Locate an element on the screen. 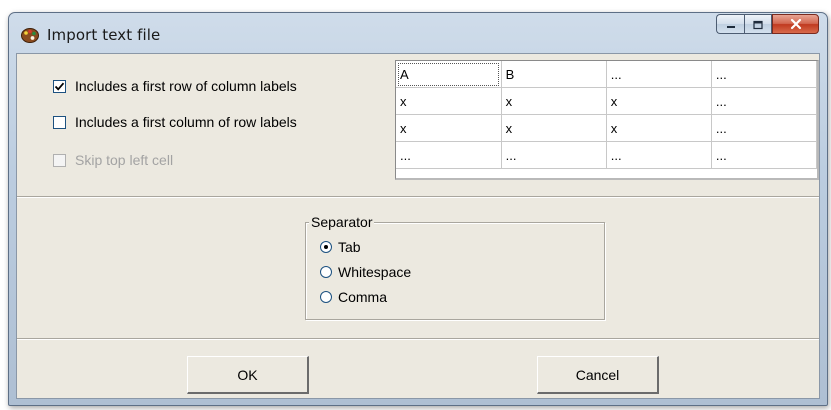 The image size is (831, 410). maximize-icon is located at coordinates (758, 24).